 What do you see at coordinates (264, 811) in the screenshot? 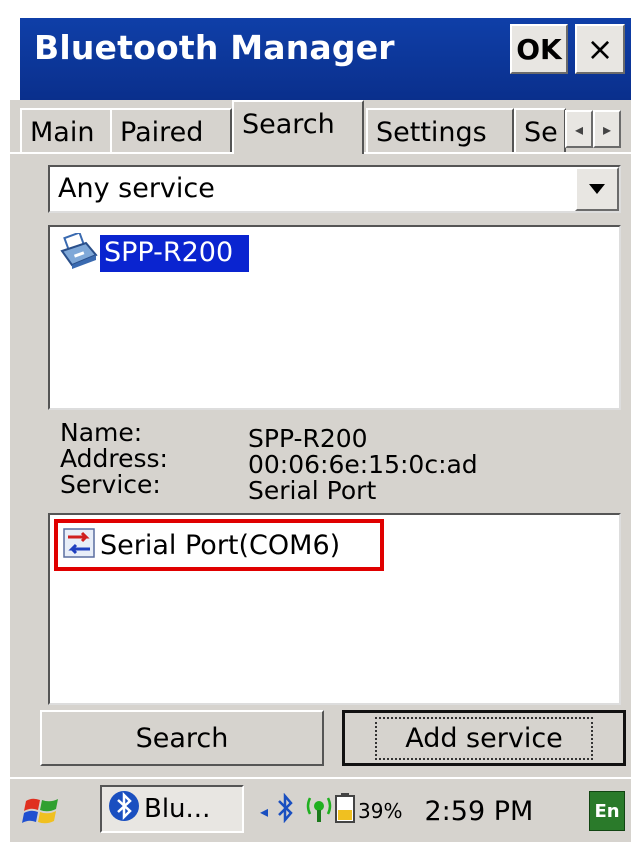
I see `tray-back-icon: ◂` at bounding box center [264, 811].